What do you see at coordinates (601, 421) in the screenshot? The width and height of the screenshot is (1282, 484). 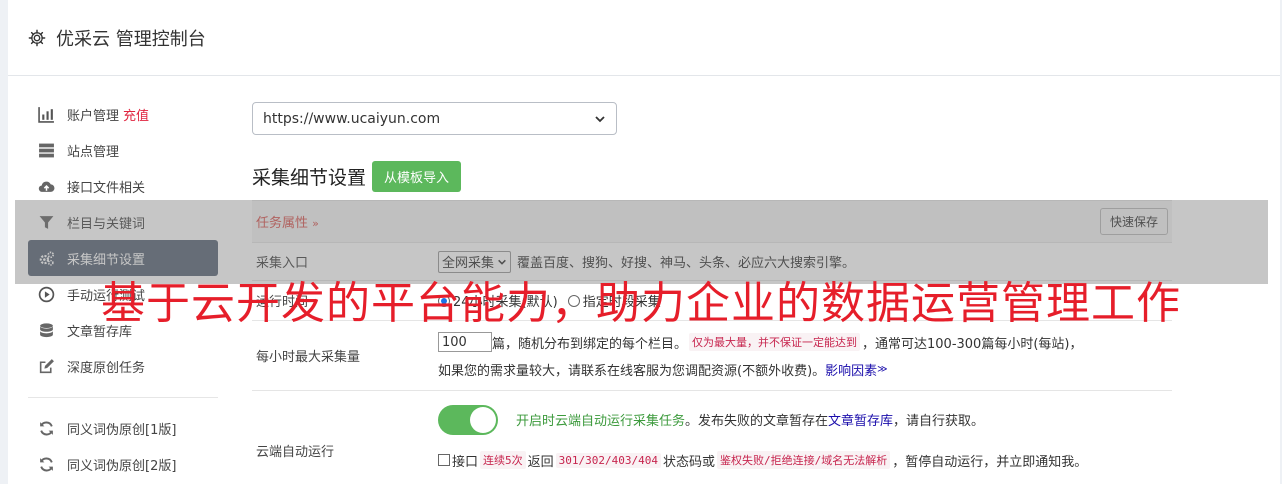 I see `cloud-run-desc: 开启时云端自动运行采集任务` at bounding box center [601, 421].